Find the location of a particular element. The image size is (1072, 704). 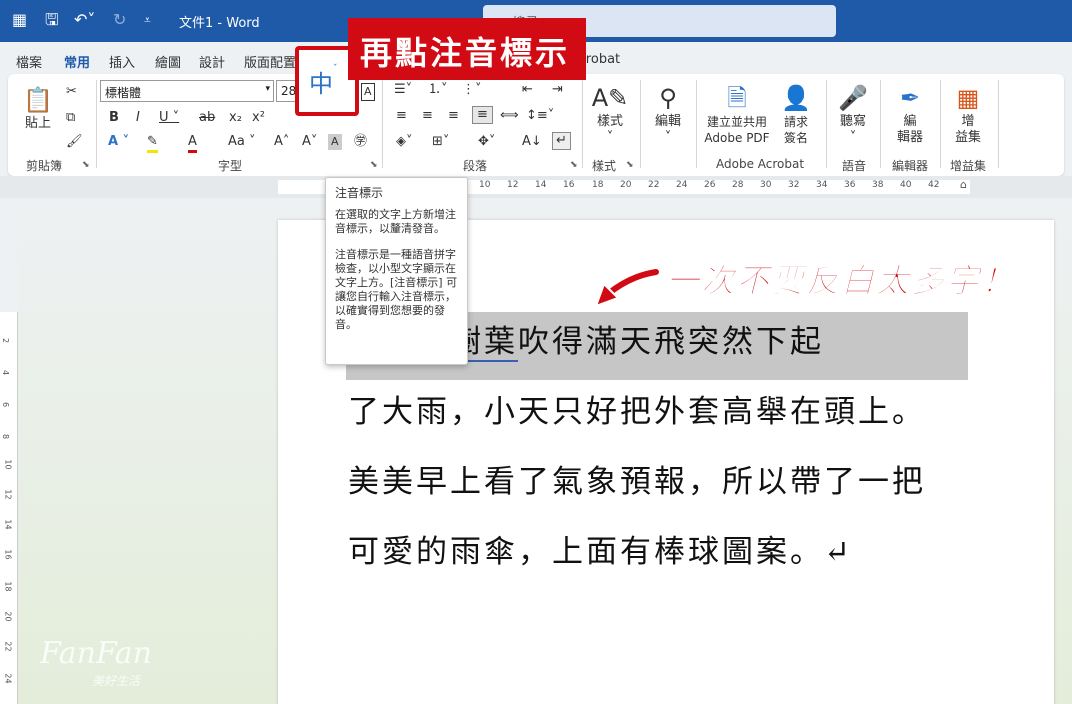

editing-button: ⚲ 編輯 ˅ is located at coordinates (668, 114).